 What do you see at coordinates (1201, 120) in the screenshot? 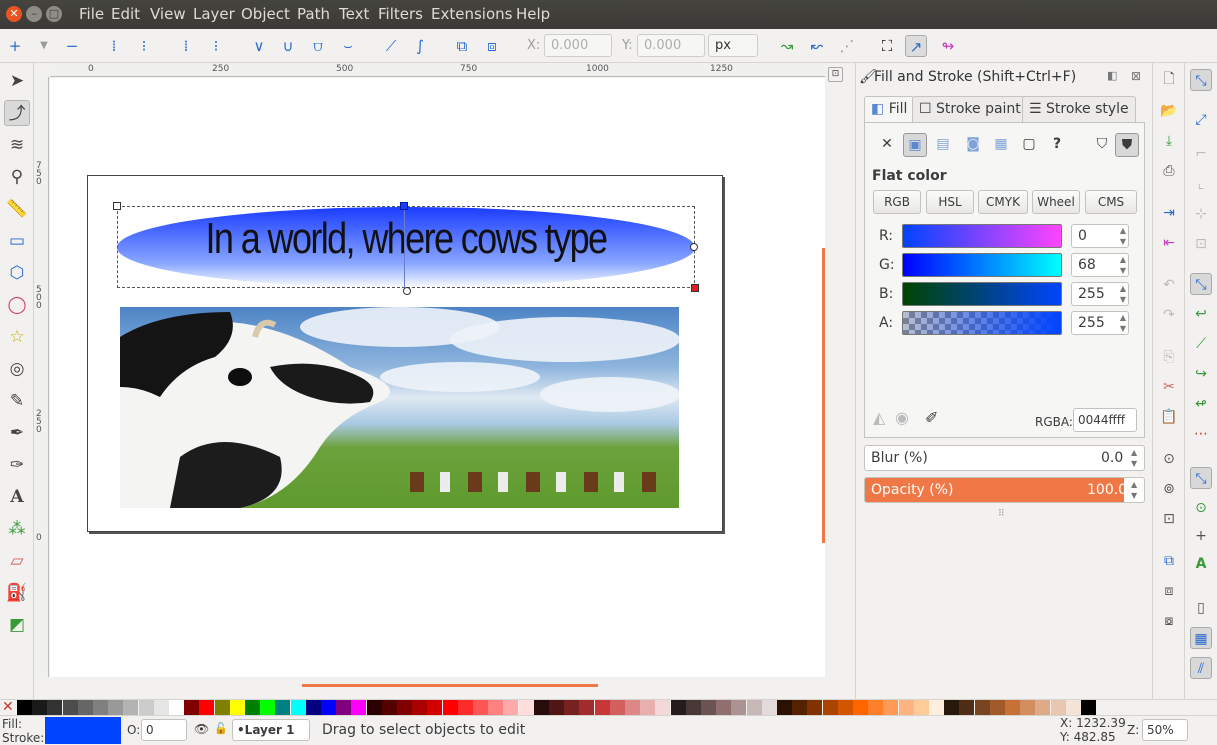
I see `snap-bbox-icon: ⤢` at bounding box center [1201, 120].